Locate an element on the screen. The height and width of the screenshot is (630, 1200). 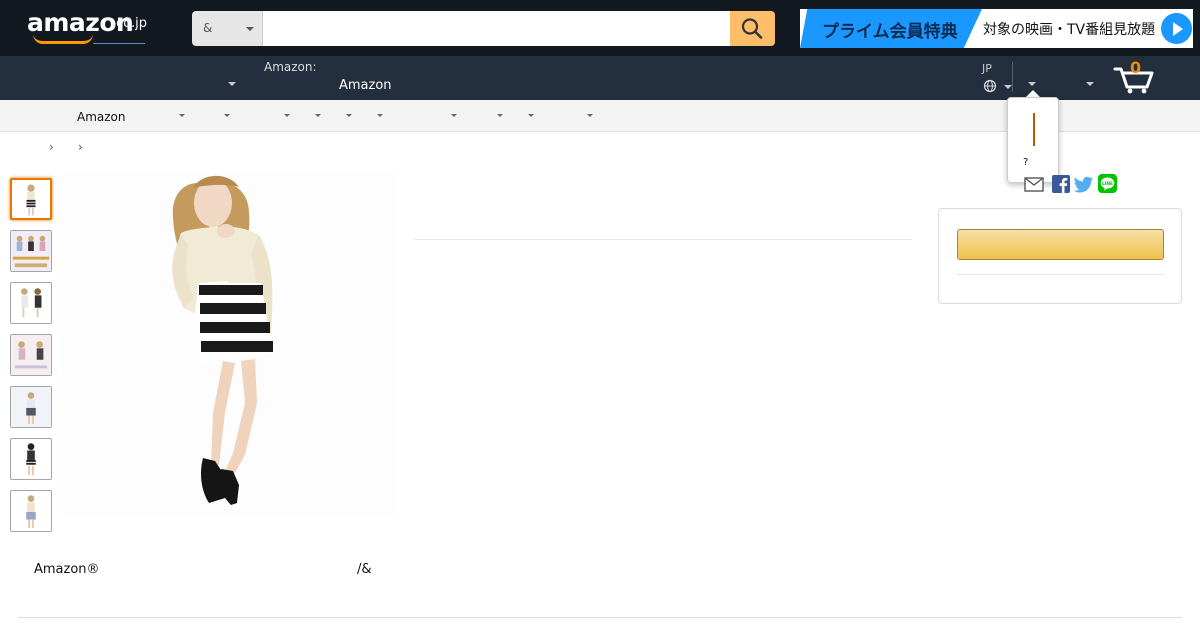
language-selector: JP is located at coordinates (996, 79).